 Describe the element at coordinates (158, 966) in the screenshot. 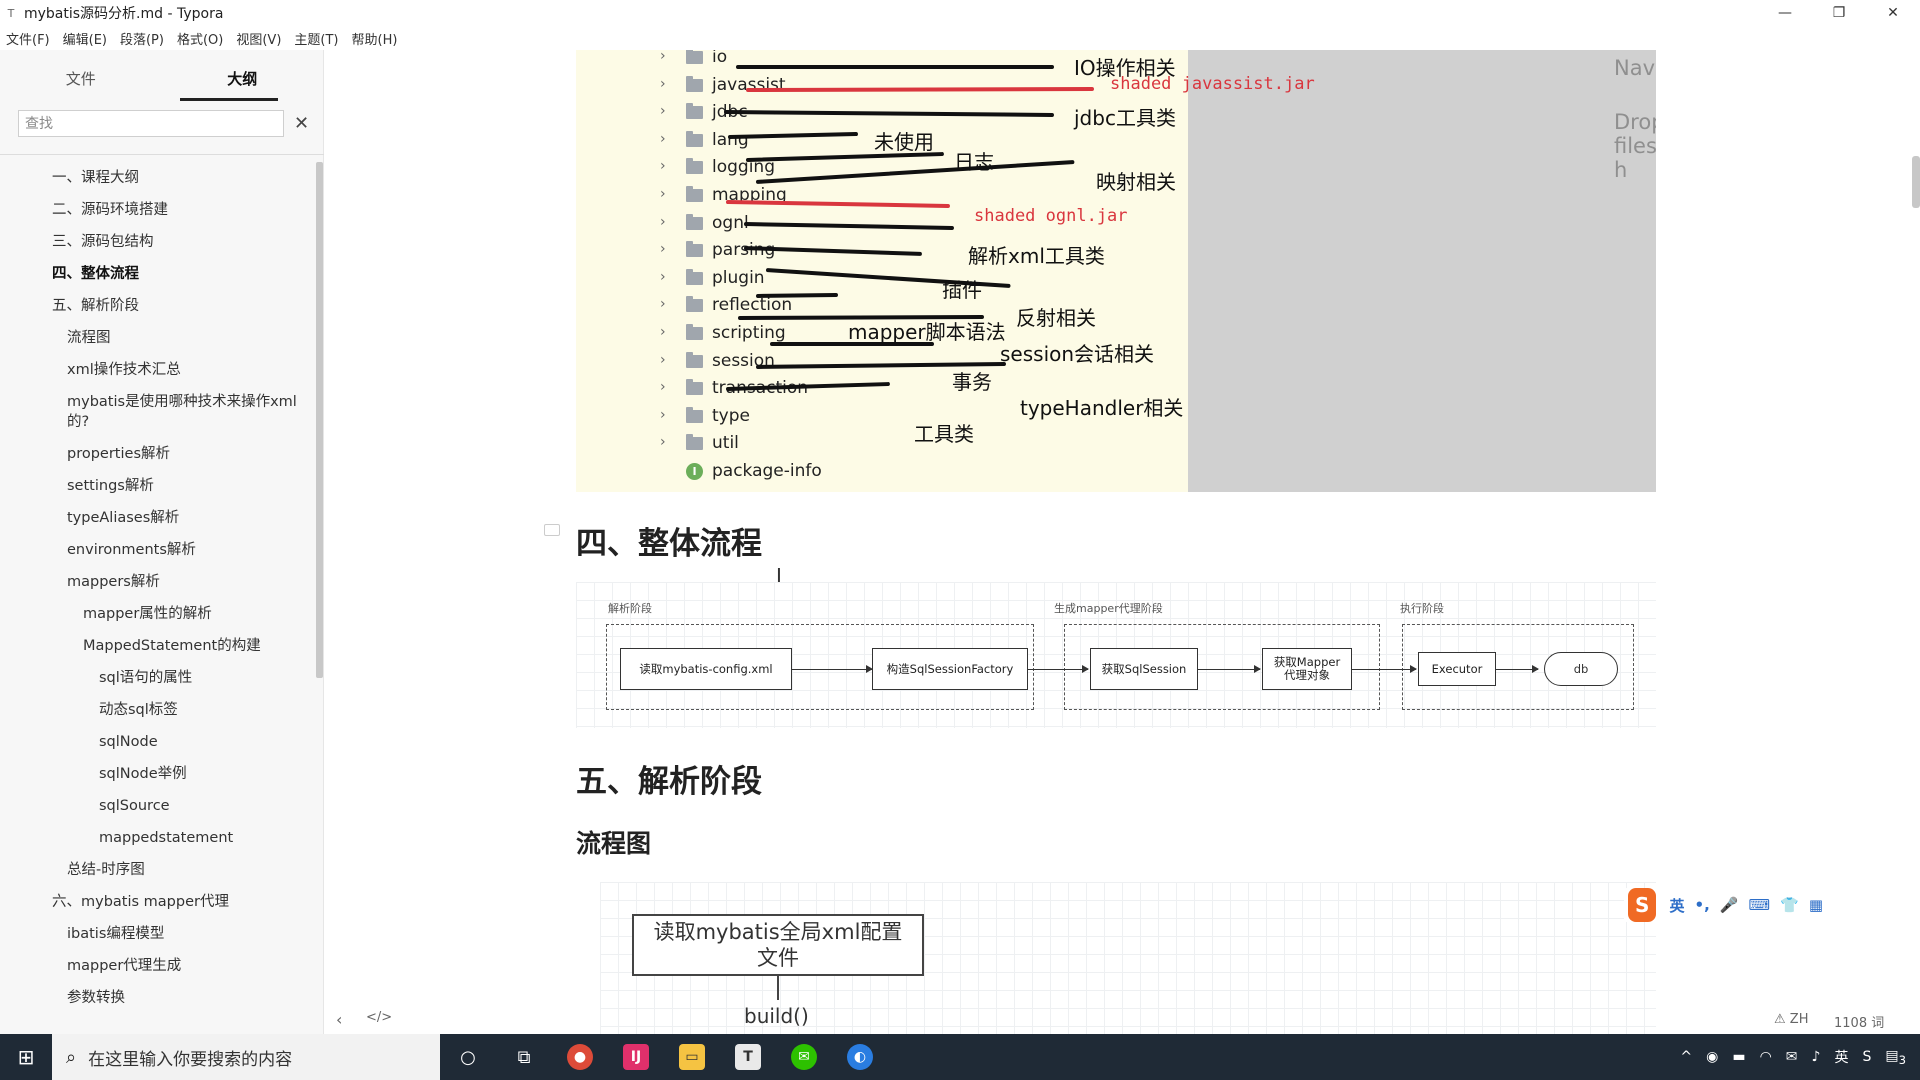

I see `outline-item: mapper代理生成` at that location.